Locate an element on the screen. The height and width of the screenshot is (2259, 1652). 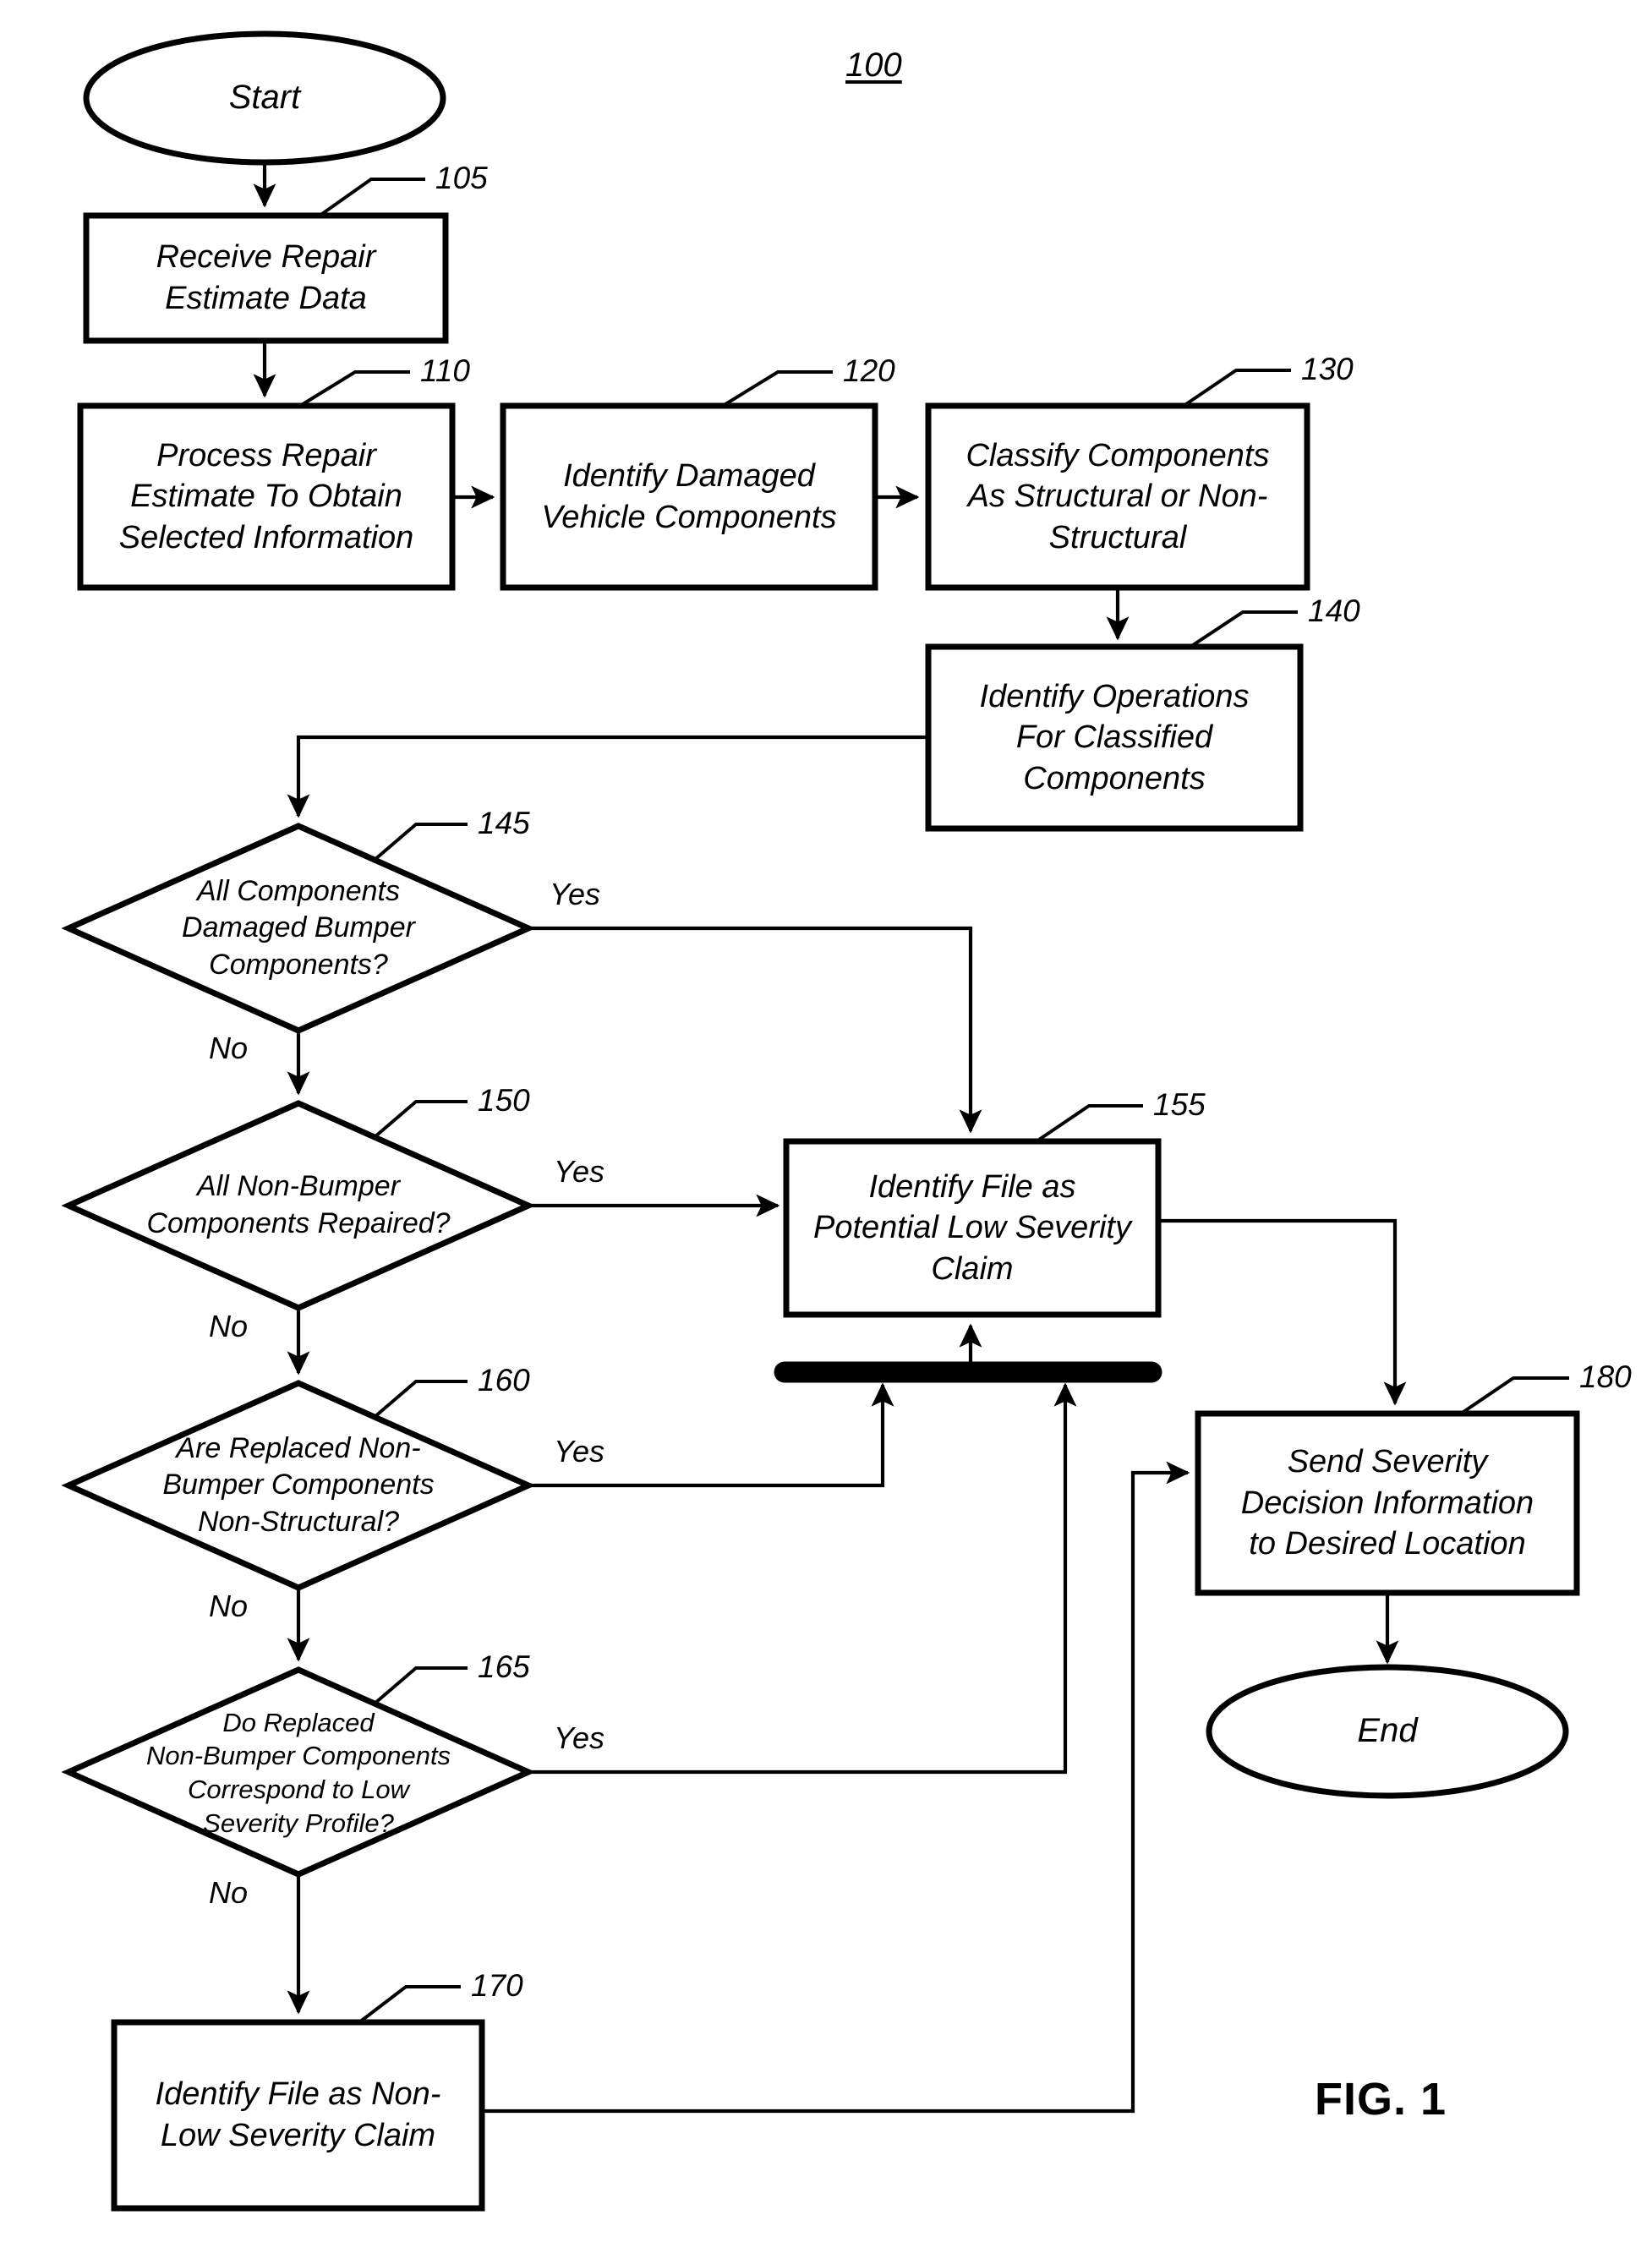
ref-110: 110 is located at coordinates (445, 370).